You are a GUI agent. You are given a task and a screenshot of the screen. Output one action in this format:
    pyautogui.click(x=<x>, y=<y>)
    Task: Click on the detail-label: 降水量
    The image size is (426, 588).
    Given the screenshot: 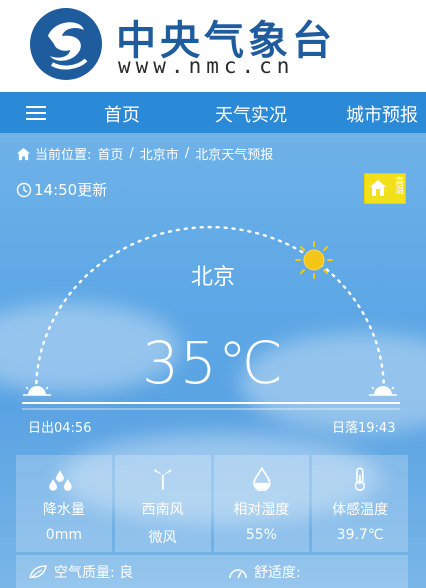 What is the action you would take?
    pyautogui.click(x=63, y=510)
    